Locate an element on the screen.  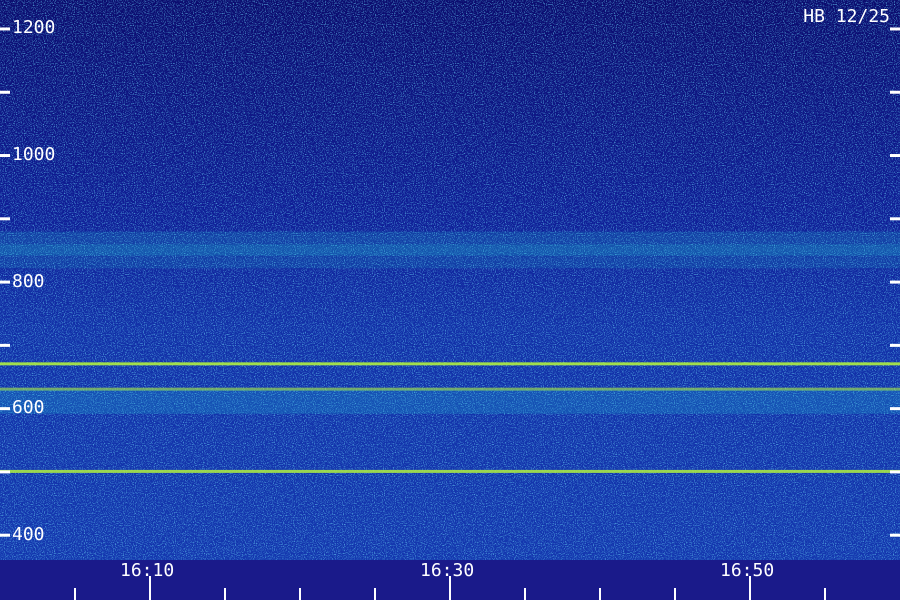
x-tick-label: 16:50 is located at coordinates (747, 570).